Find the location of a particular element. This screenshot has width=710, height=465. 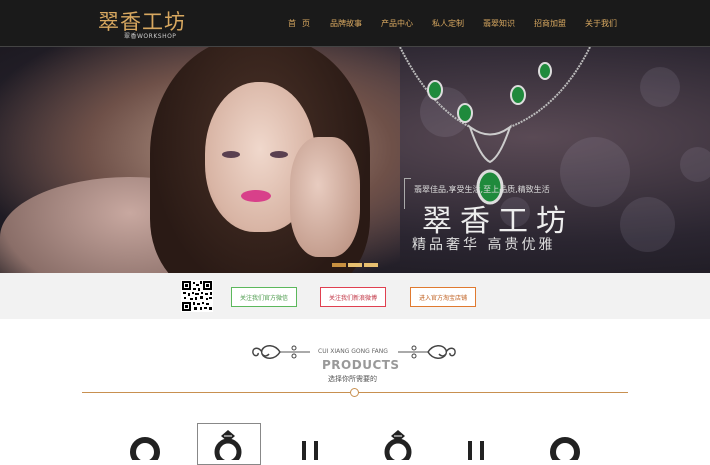

model-lips is located at coordinates (256, 196).